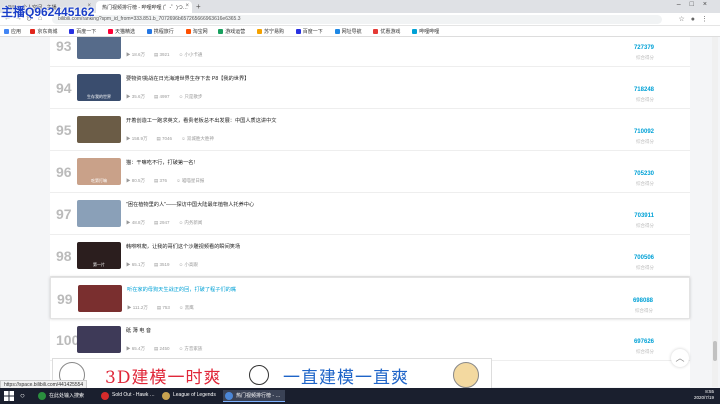 The height and width of the screenshot is (404, 720). Describe the element at coordinates (168, 223) in the screenshot. I see `video-meta: ▶ 48.8万 ▤ 2947 ☺ 内务新闻` at that location.